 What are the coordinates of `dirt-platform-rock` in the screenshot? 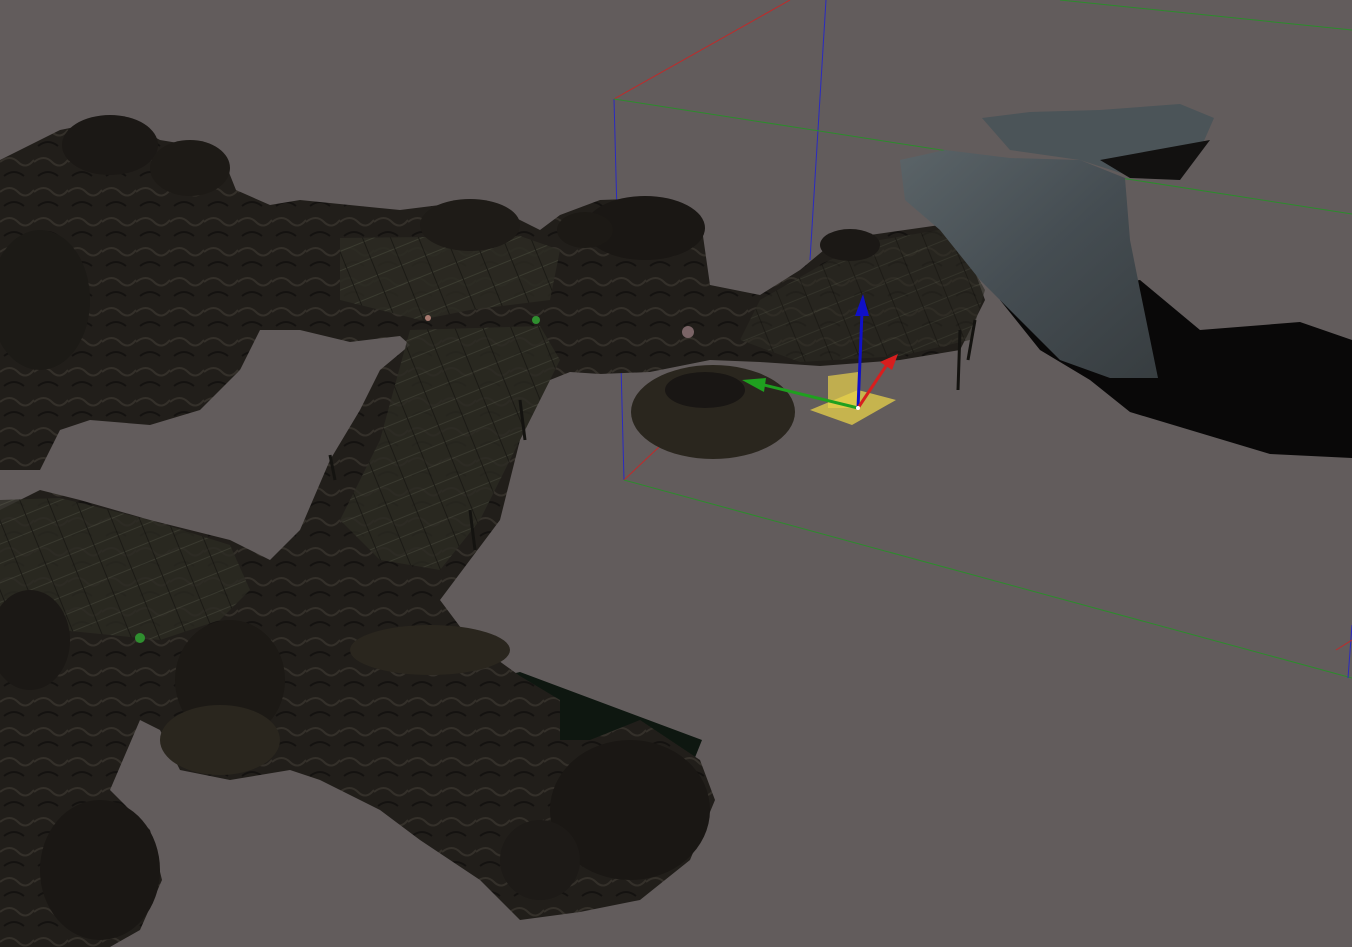 It's located at (705, 390).